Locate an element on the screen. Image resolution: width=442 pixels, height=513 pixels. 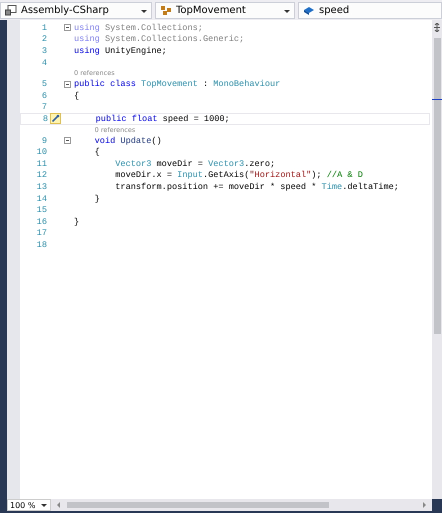
line-number: 17 is located at coordinates (41, 233).